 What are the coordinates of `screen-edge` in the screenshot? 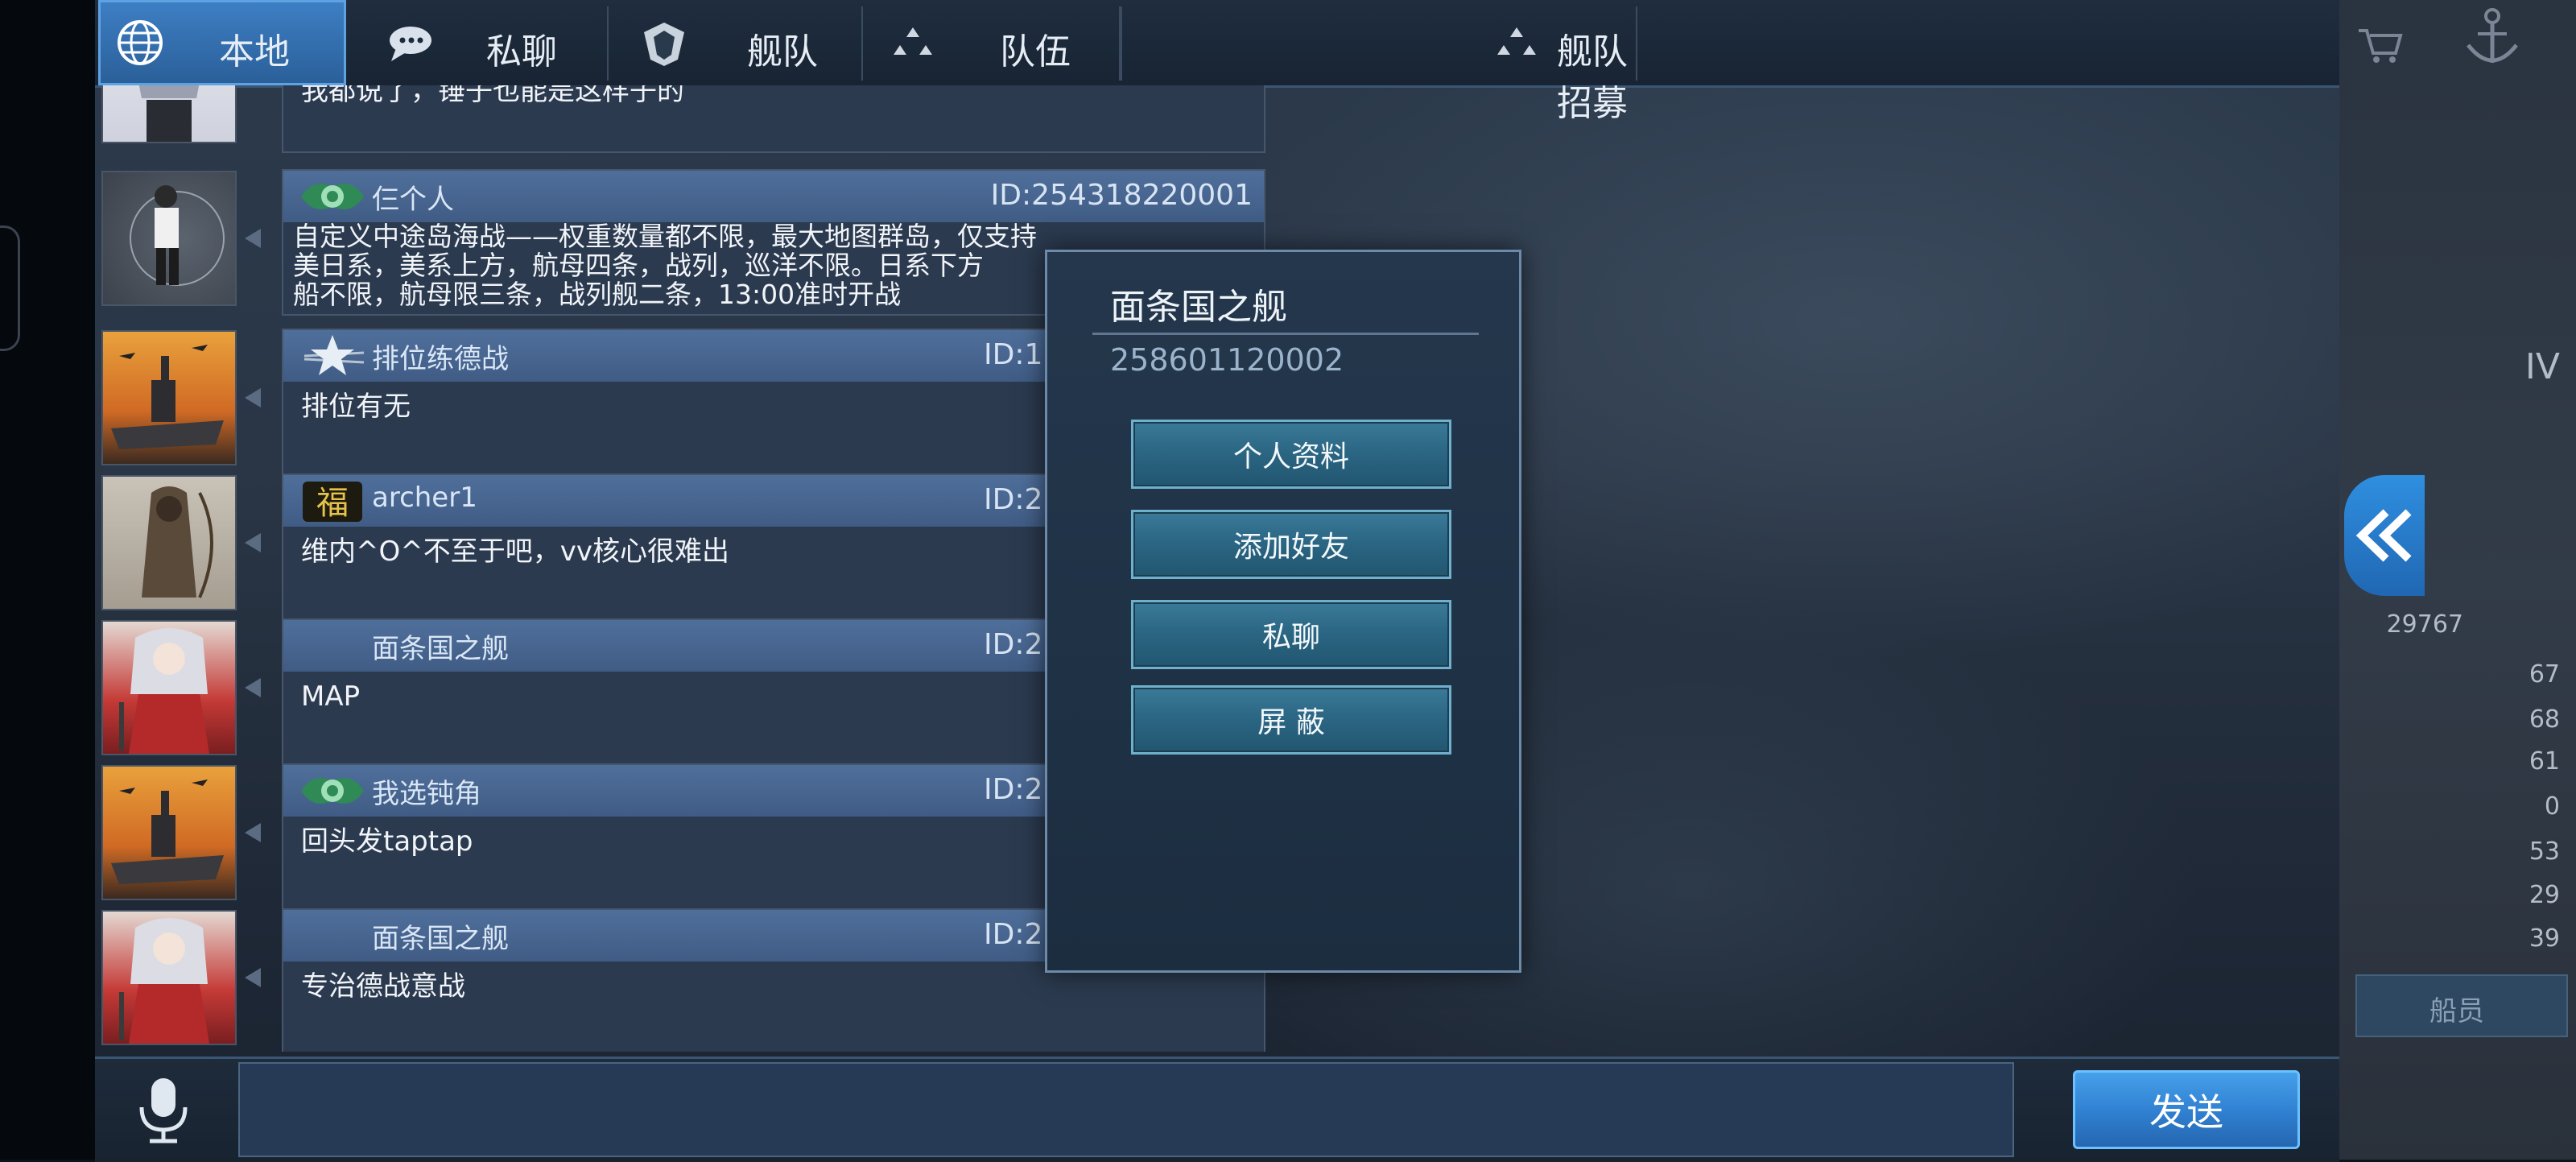 It's located at (47, 580).